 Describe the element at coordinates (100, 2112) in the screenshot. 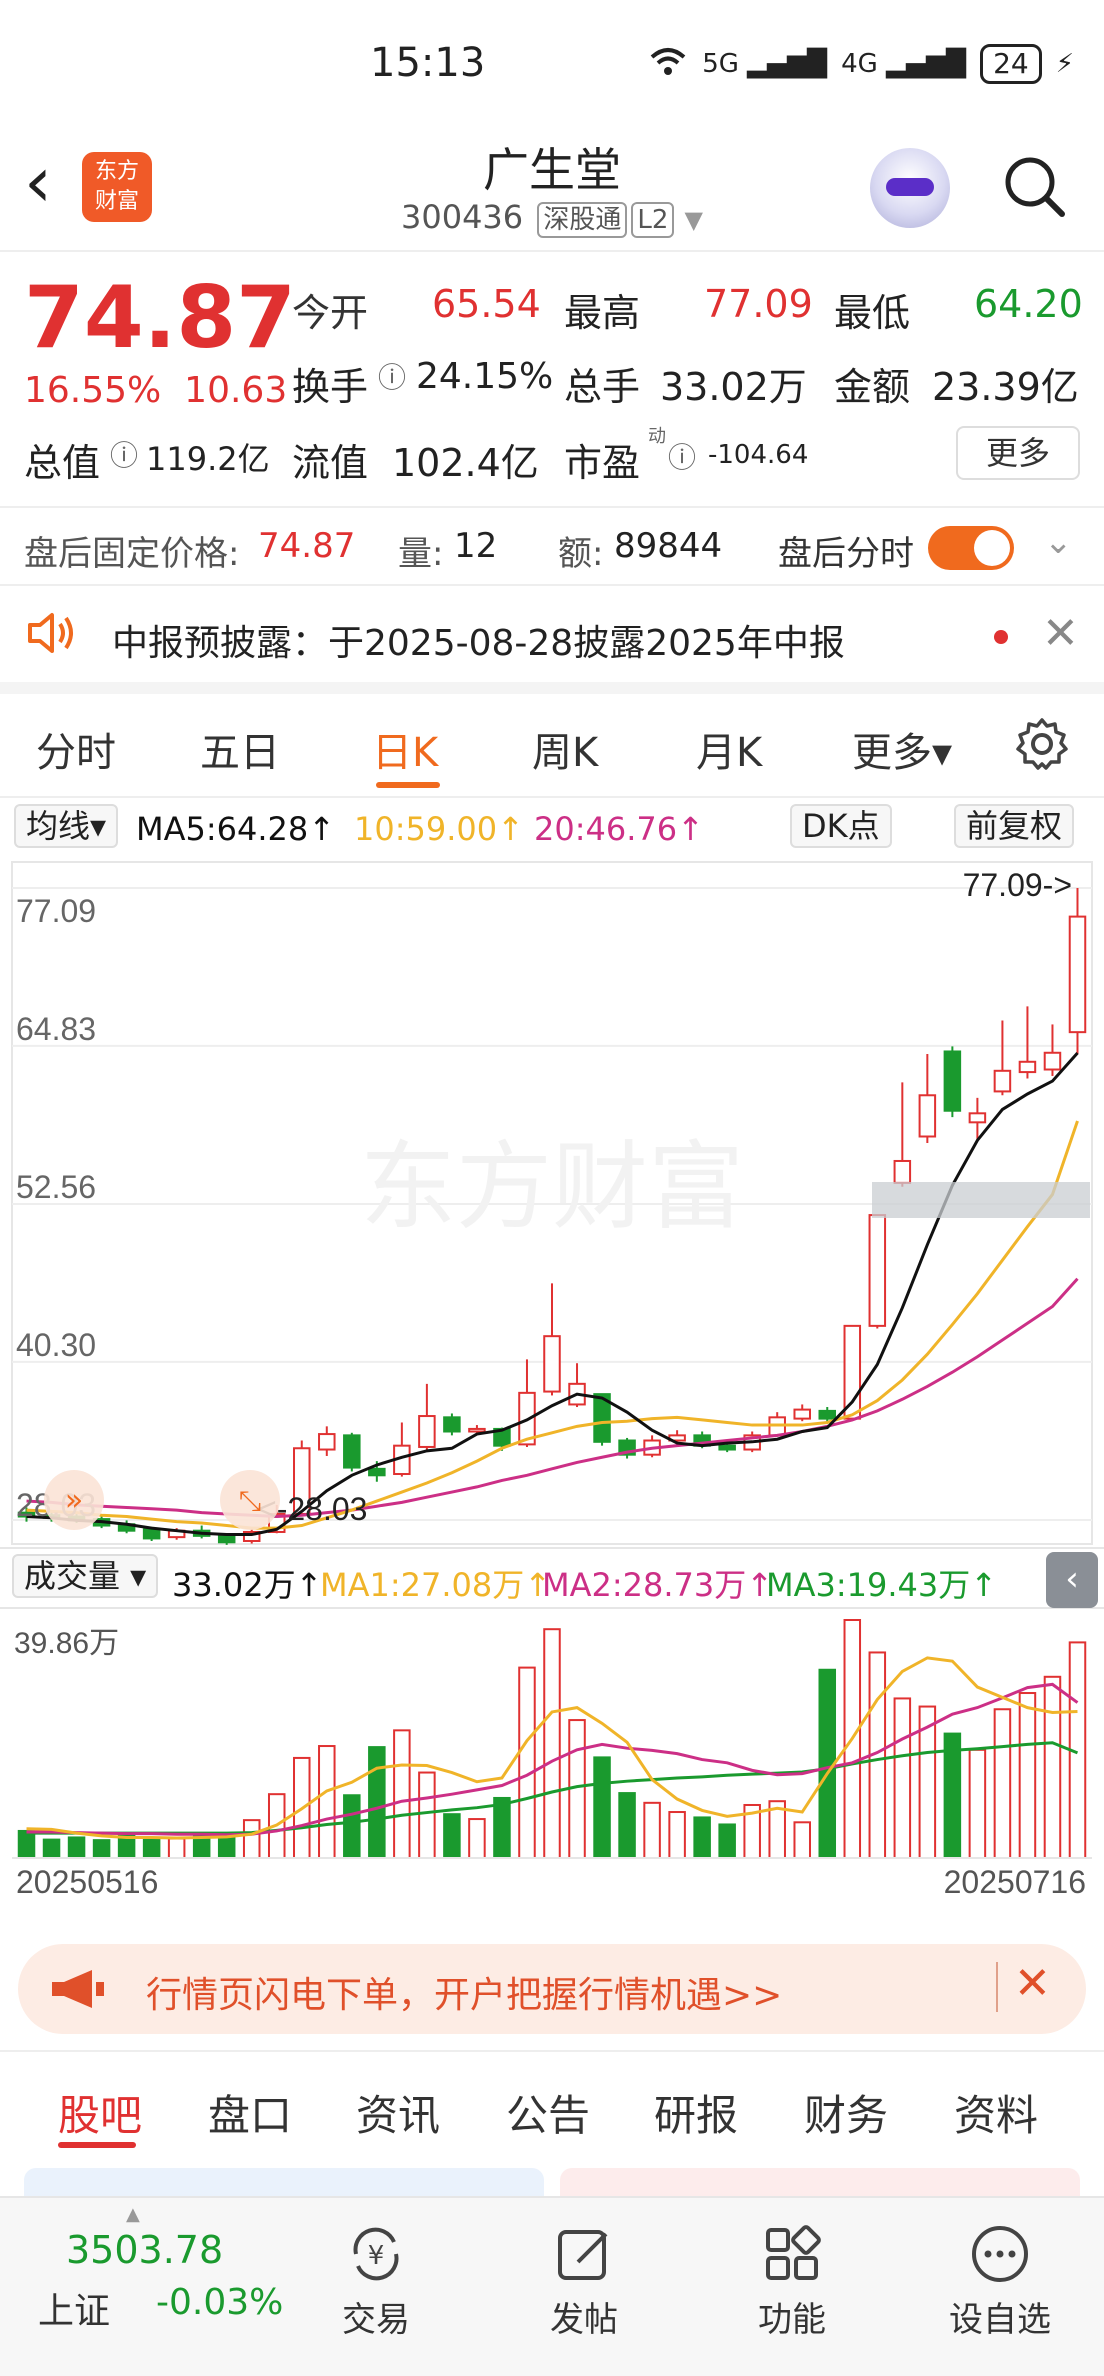

I see `tab-forum: 股吧` at that location.